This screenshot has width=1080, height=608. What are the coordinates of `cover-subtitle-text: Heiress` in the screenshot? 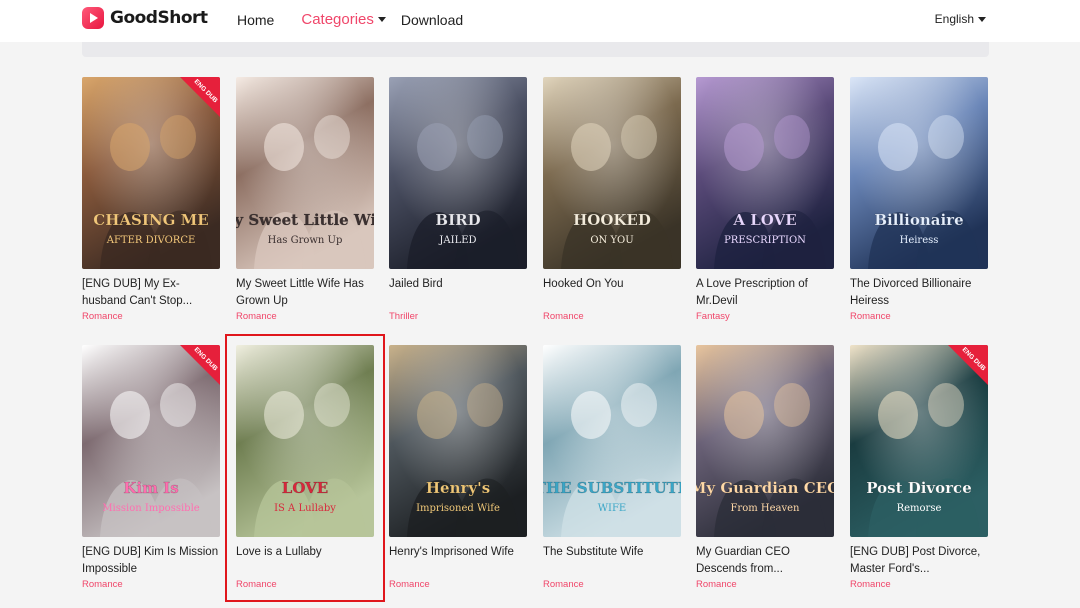 It's located at (919, 240).